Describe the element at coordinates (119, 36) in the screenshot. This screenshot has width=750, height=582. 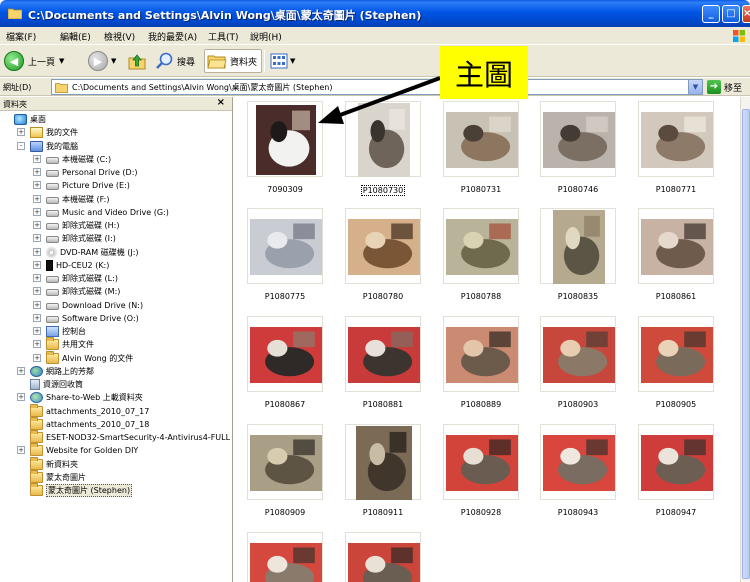
I see `menu-view: 檢視(V)` at that location.